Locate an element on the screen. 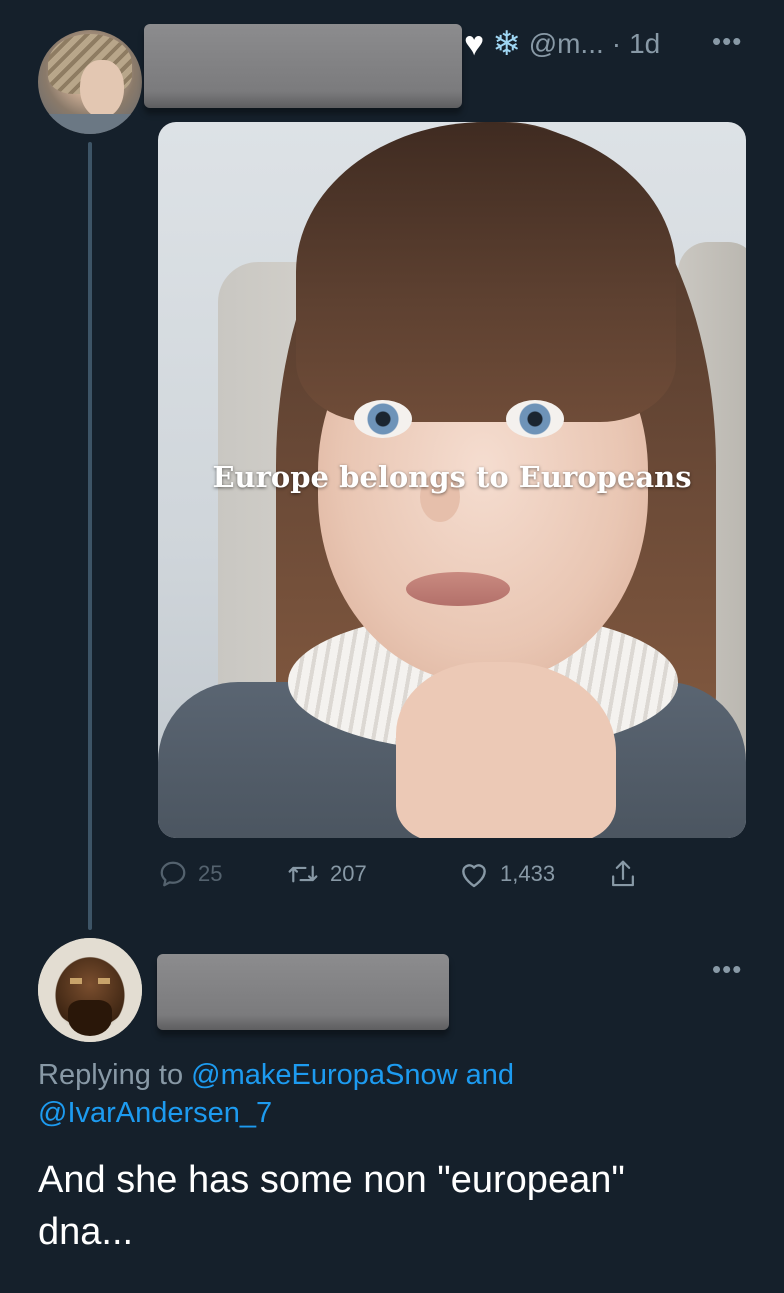  reply-text-line: And she has some non "european" is located at coordinates (331, 1180).